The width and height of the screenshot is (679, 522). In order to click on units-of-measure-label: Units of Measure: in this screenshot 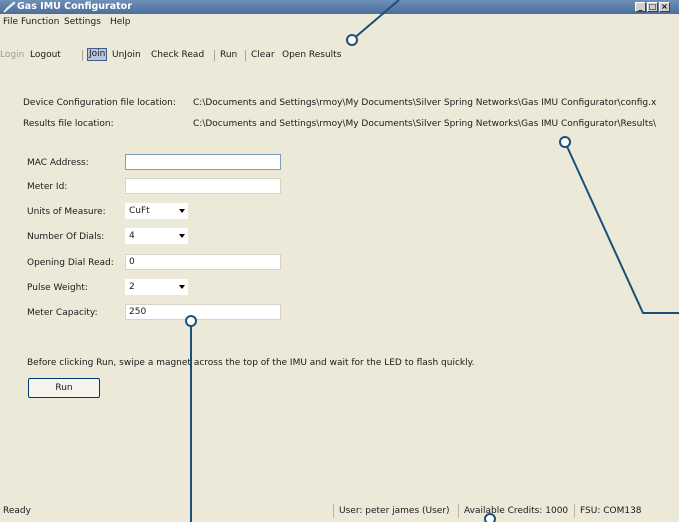, I will do `click(66, 212)`.